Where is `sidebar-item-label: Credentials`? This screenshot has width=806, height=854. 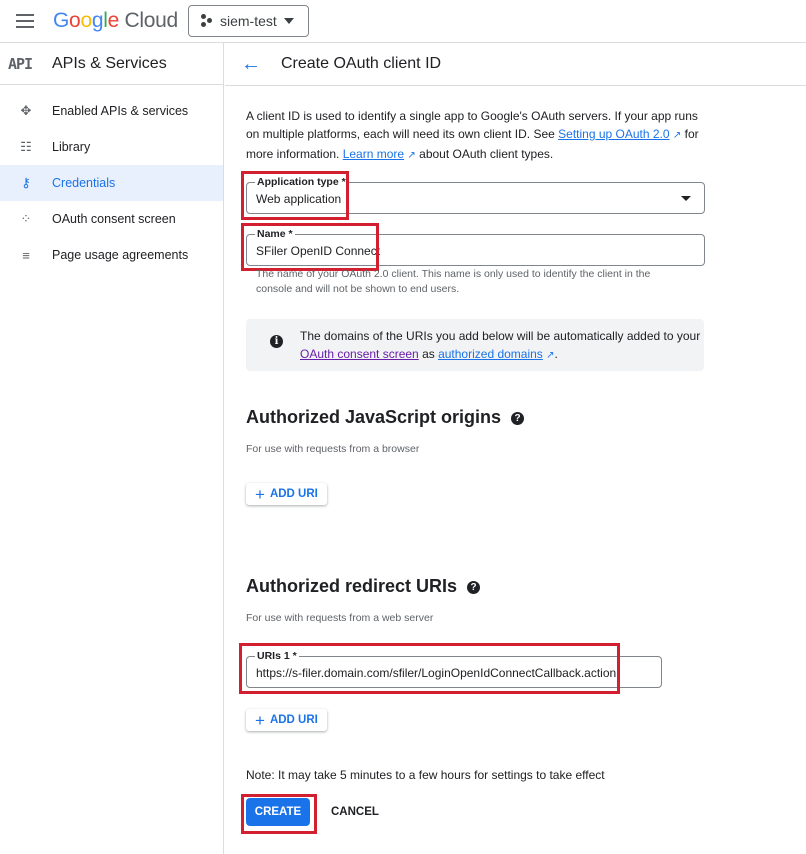 sidebar-item-label: Credentials is located at coordinates (84, 183).